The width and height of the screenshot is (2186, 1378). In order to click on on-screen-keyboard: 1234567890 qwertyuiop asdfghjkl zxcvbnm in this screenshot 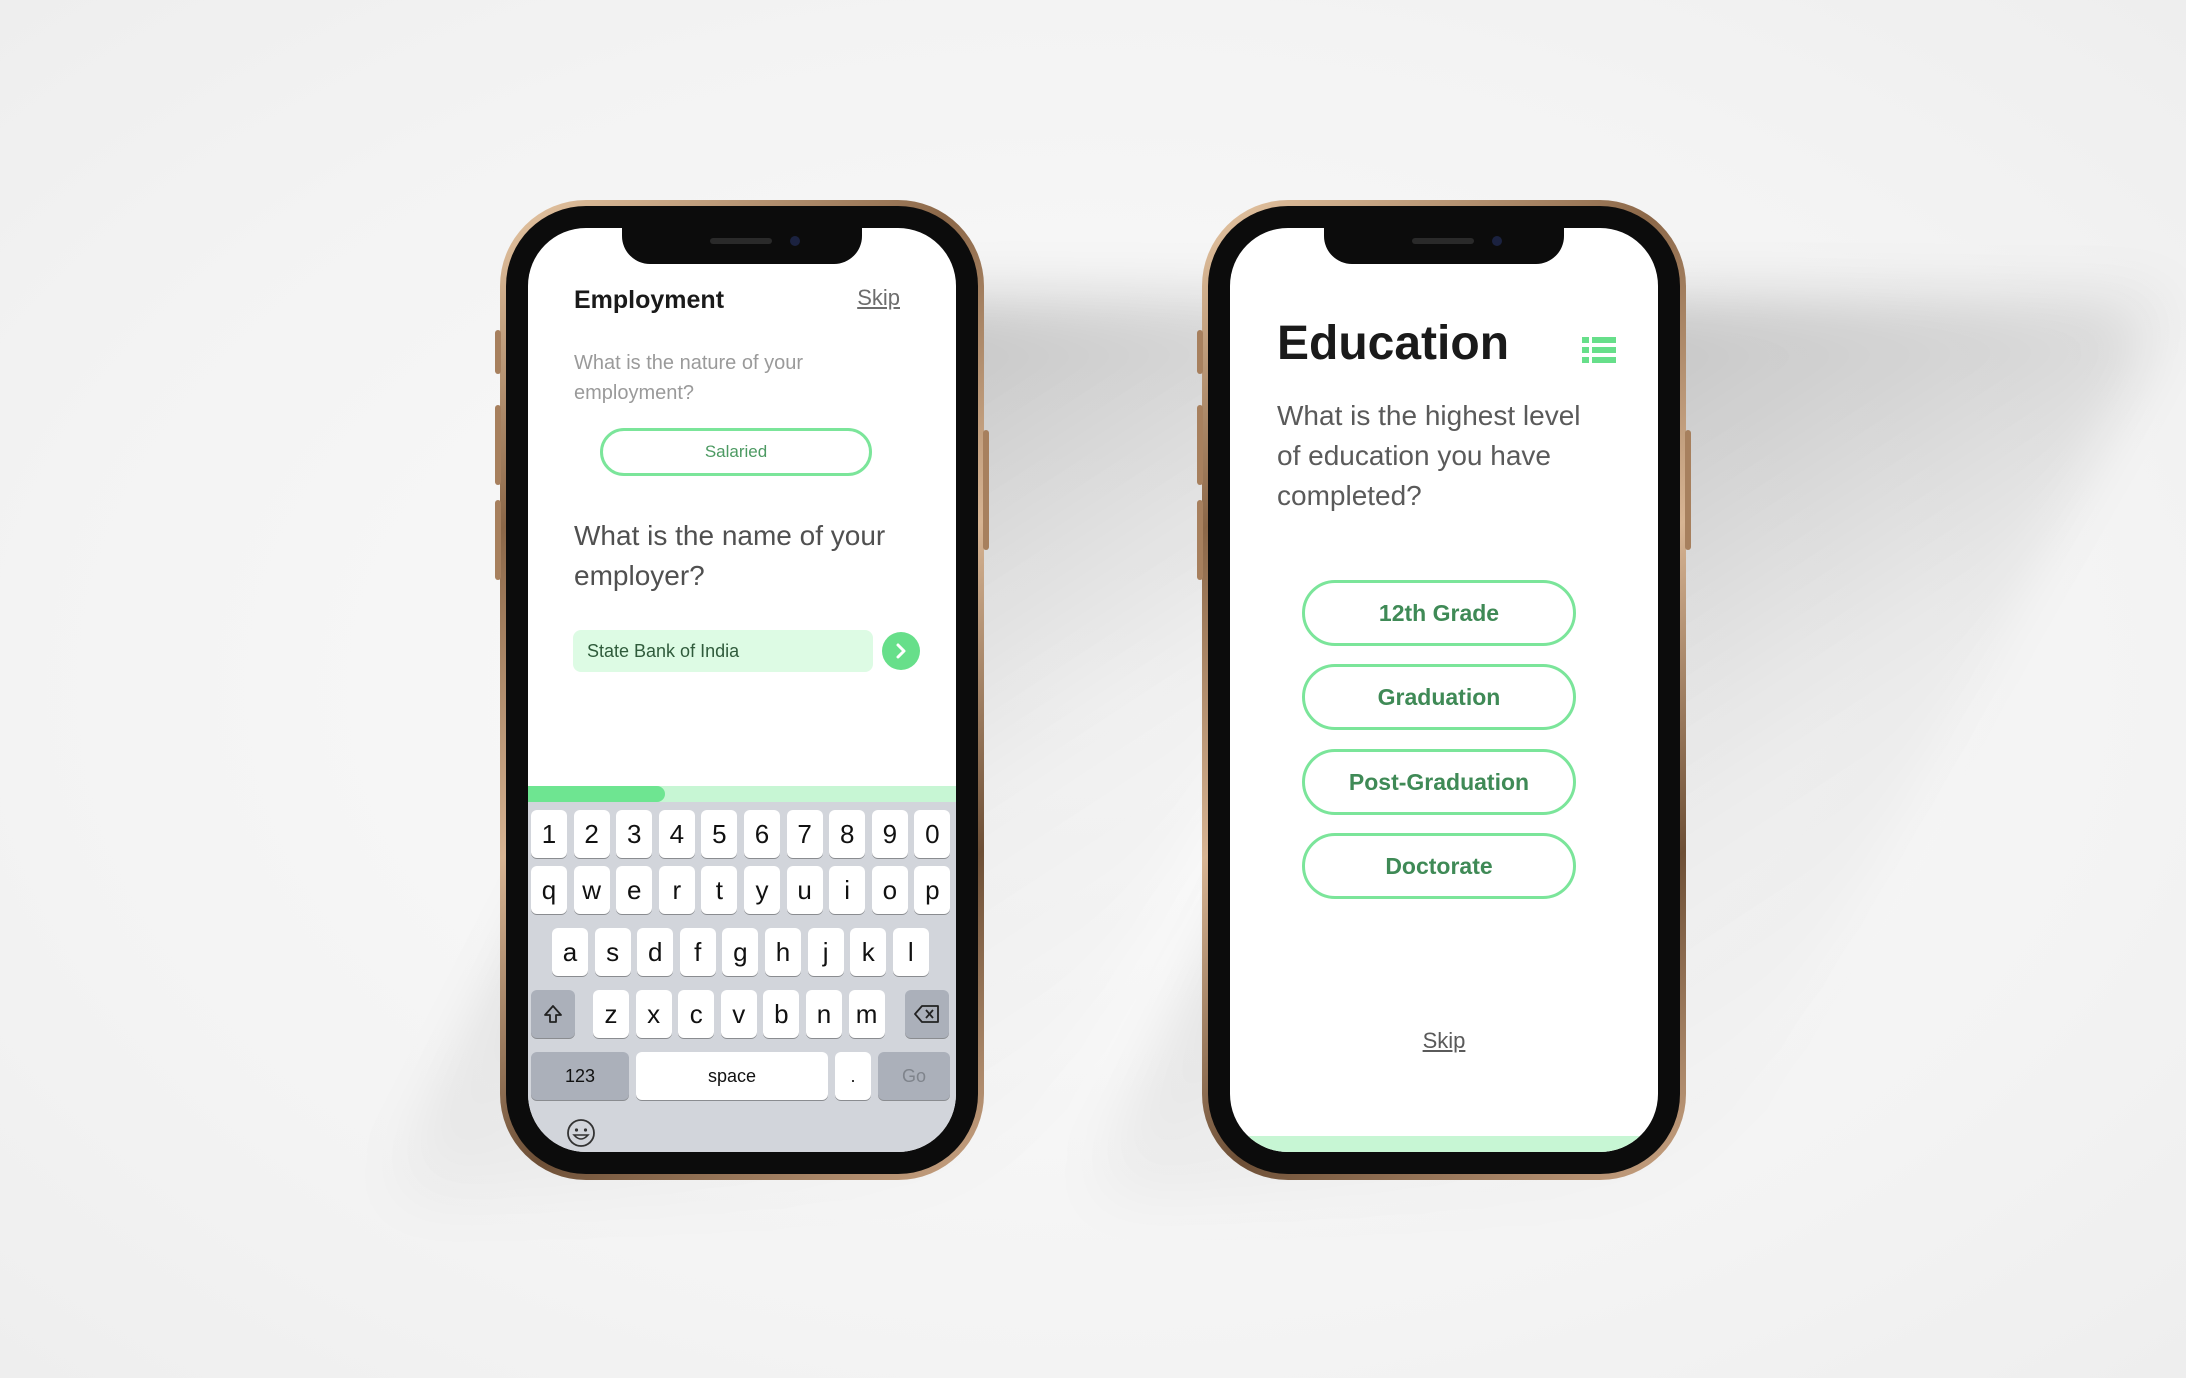, I will do `click(742, 977)`.